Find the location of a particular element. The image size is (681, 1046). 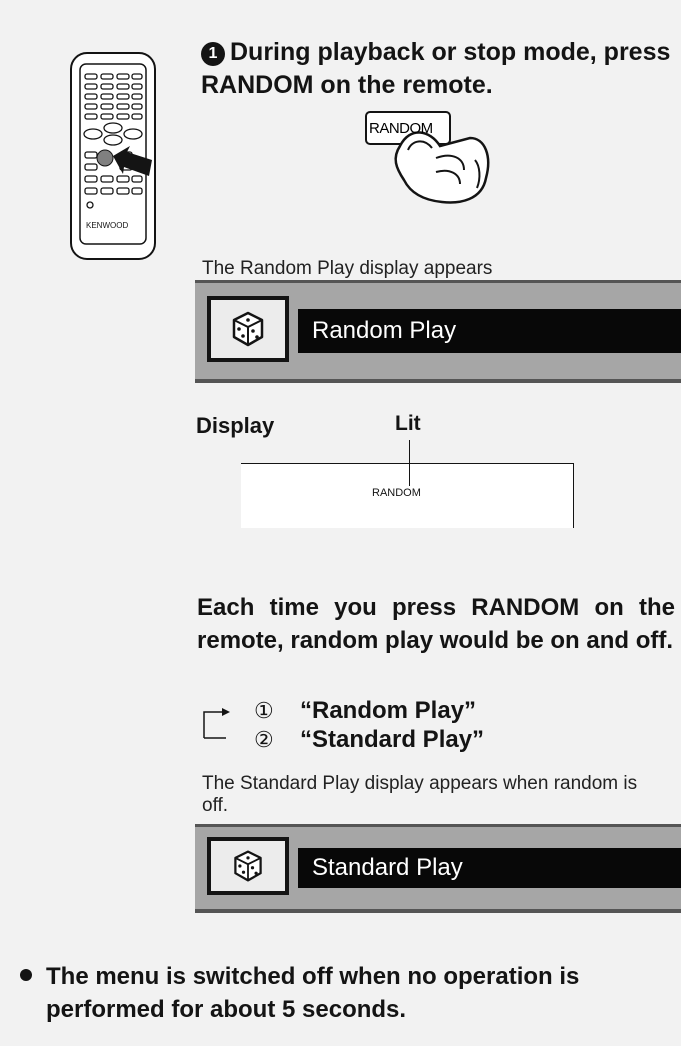

cycle-label: “Random Play” is located at coordinates (388, 710).